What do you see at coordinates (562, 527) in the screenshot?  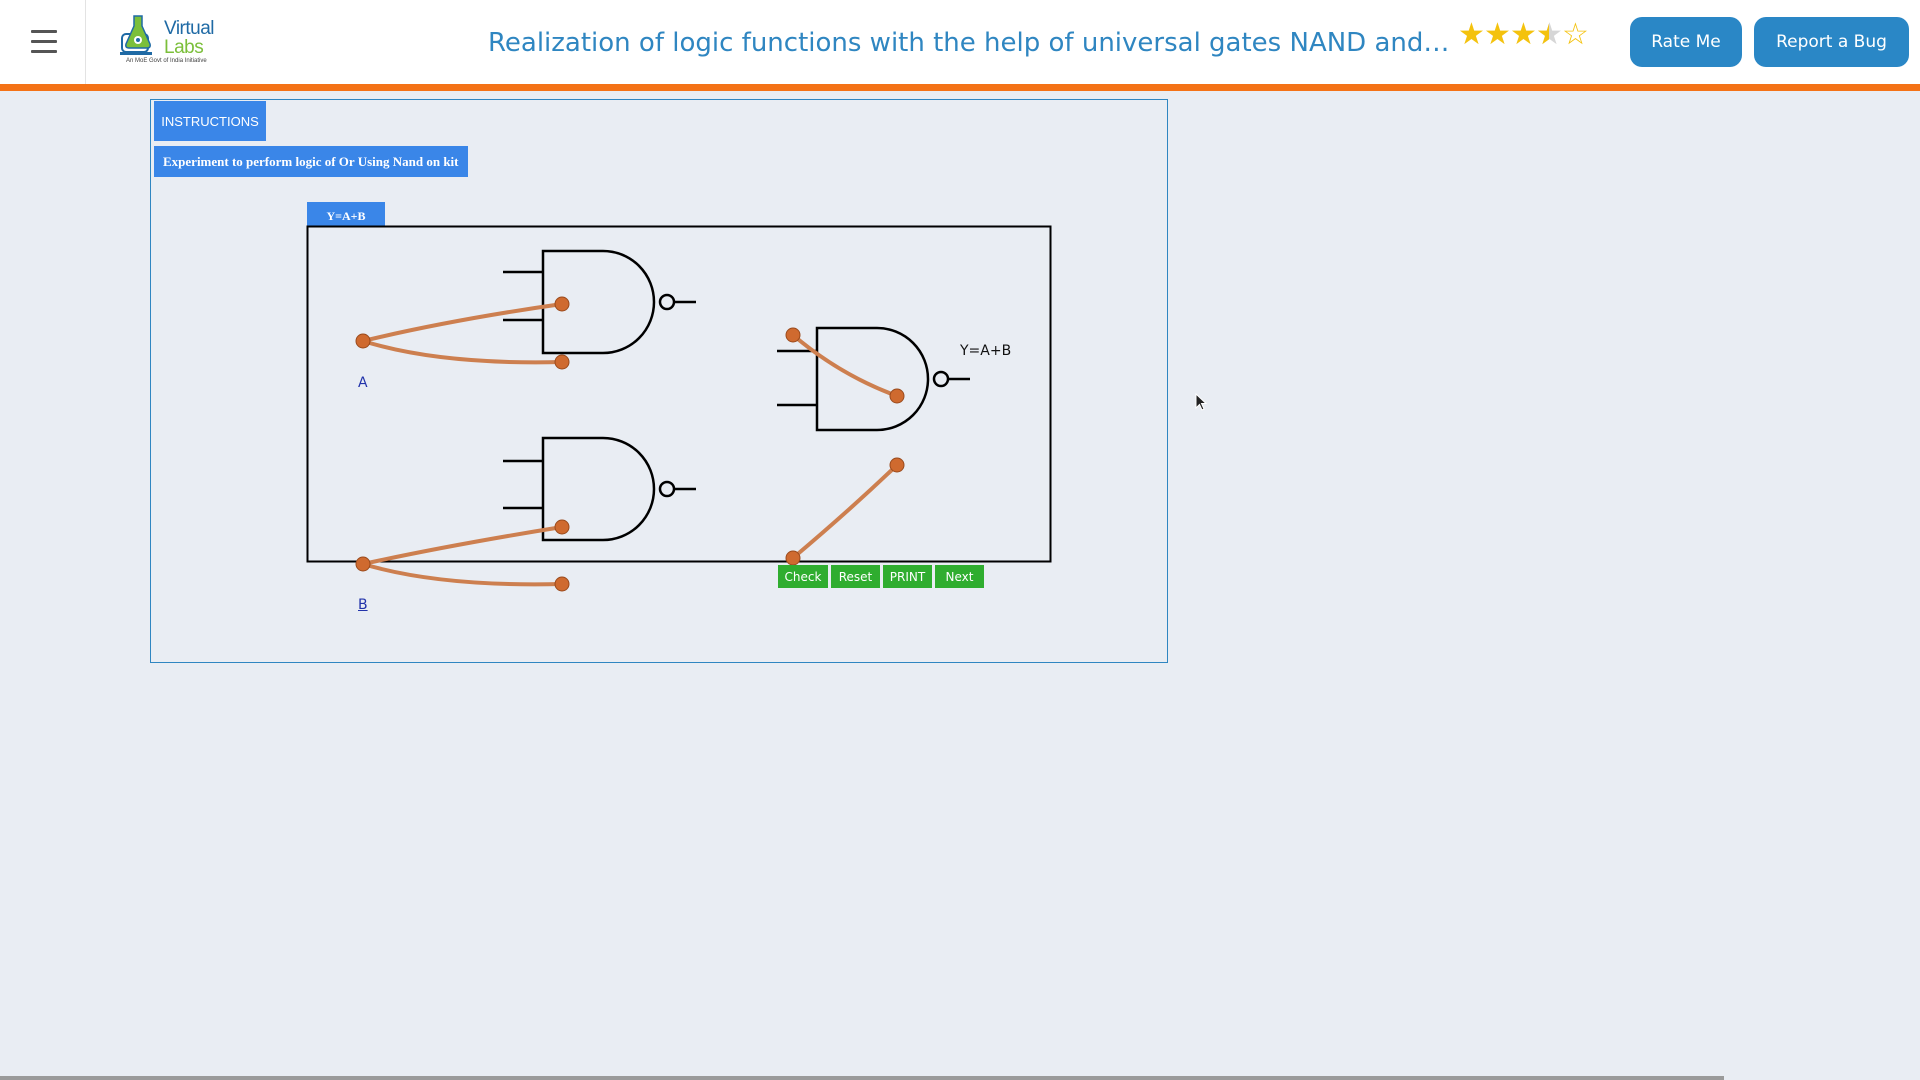 I see `terminal-gate2-in1` at bounding box center [562, 527].